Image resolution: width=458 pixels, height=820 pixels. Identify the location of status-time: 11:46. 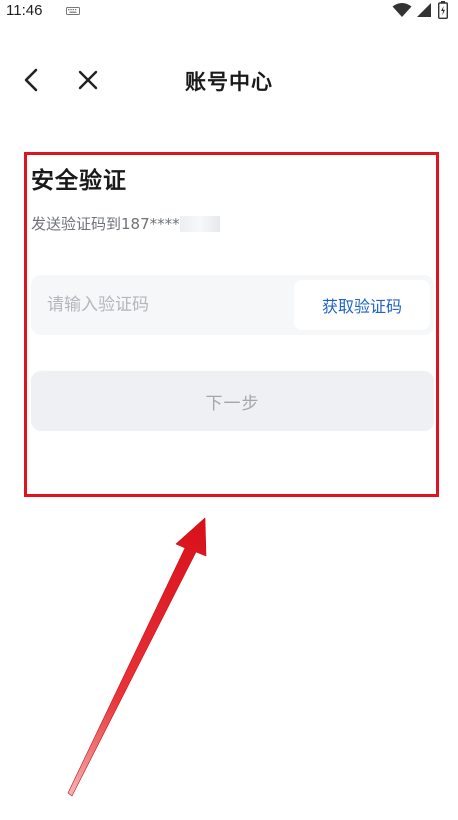
(24, 10).